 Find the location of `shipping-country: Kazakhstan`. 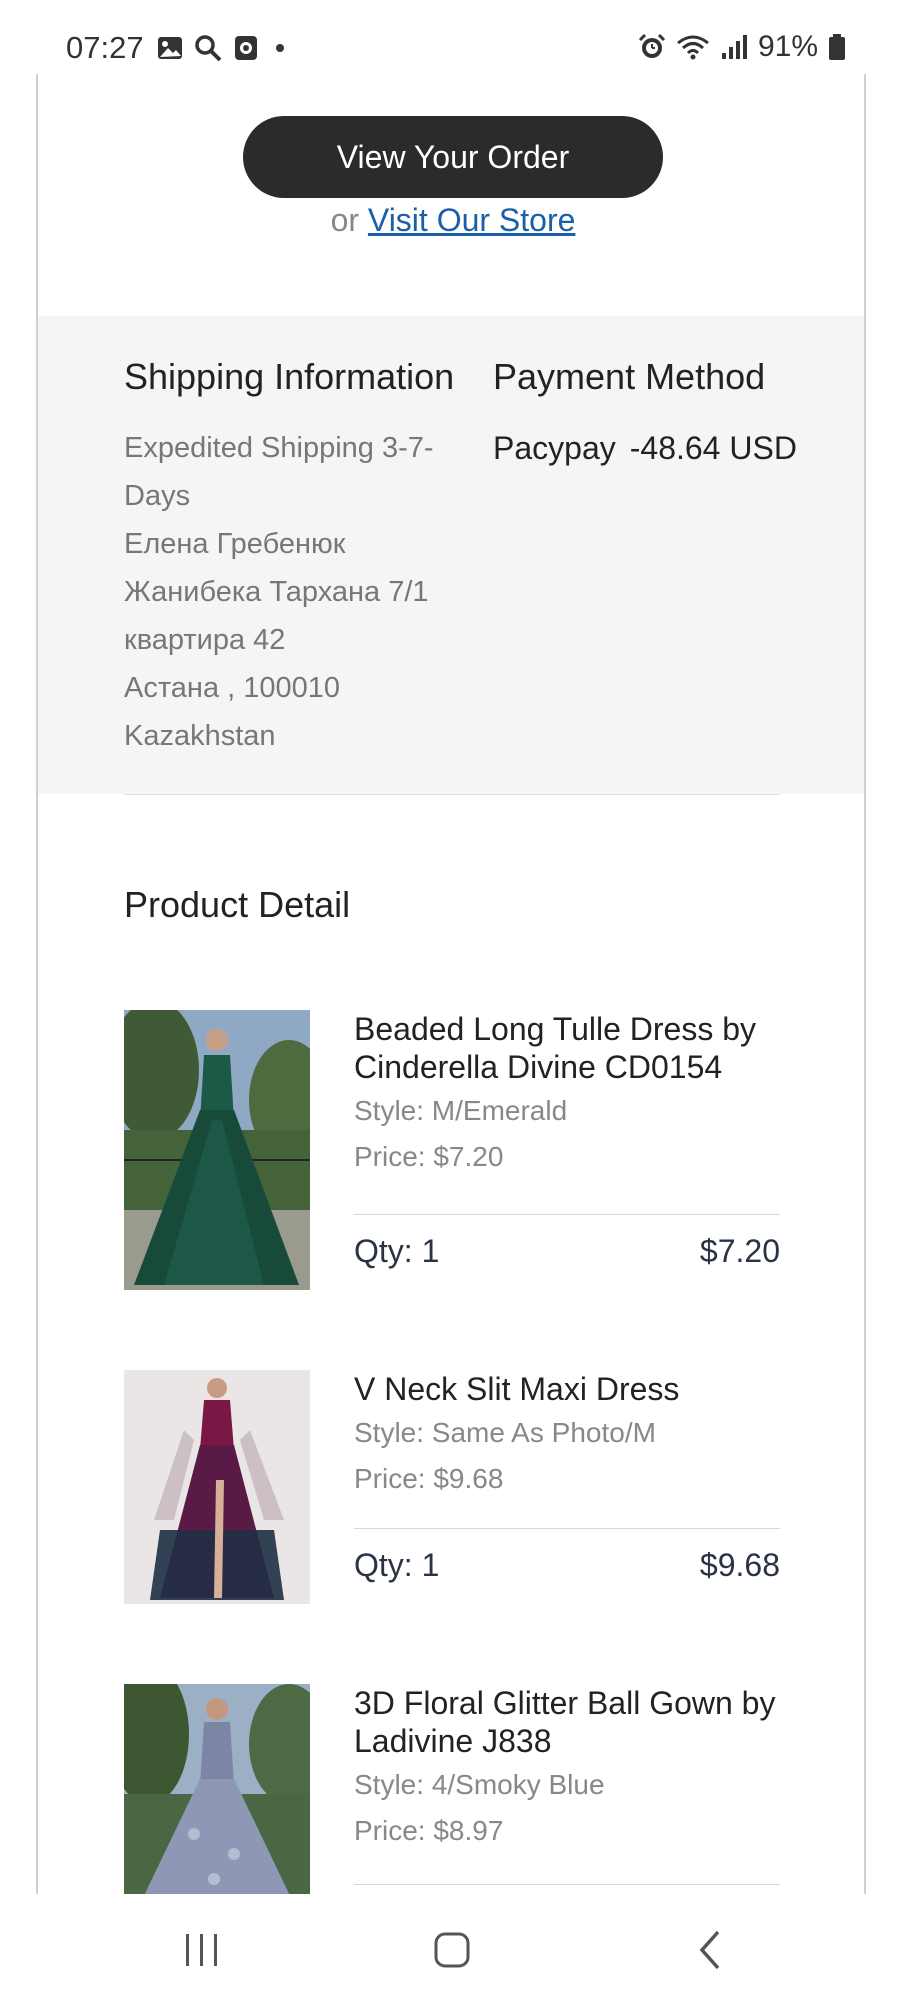

shipping-country: Kazakhstan is located at coordinates (200, 736).